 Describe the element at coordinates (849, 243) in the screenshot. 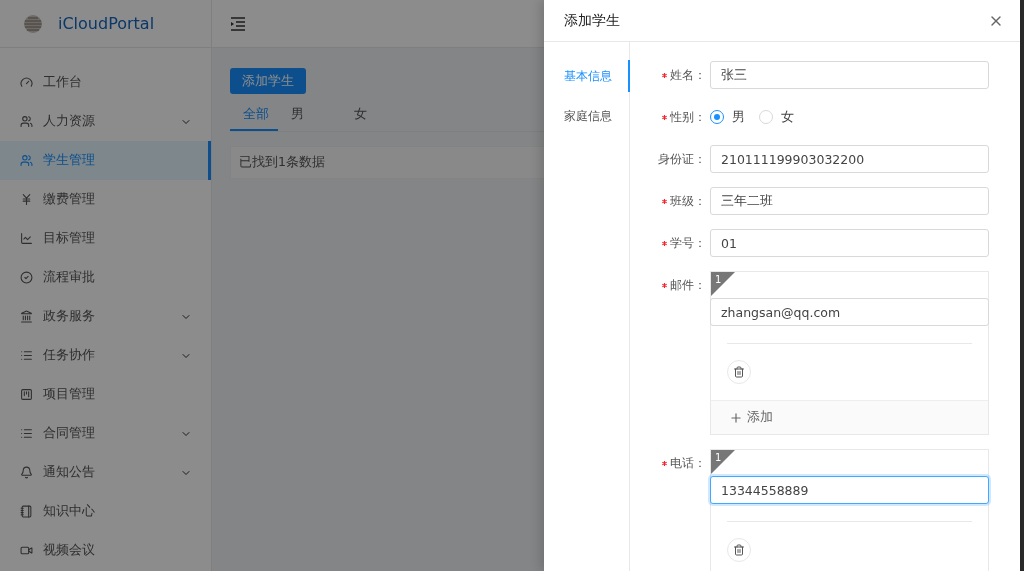

I see `text-field: 01` at that location.